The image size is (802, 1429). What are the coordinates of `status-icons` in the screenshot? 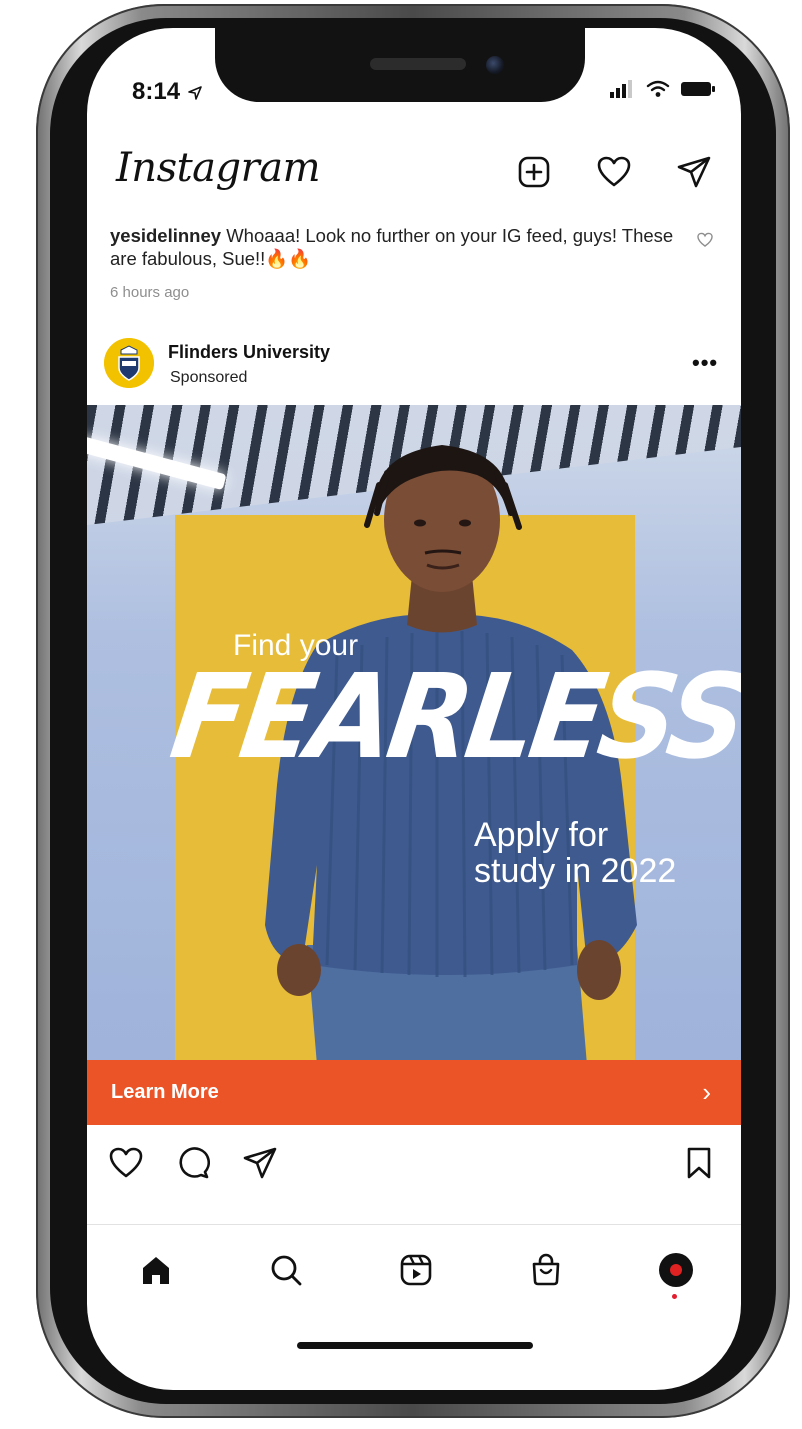 It's located at (663, 91).